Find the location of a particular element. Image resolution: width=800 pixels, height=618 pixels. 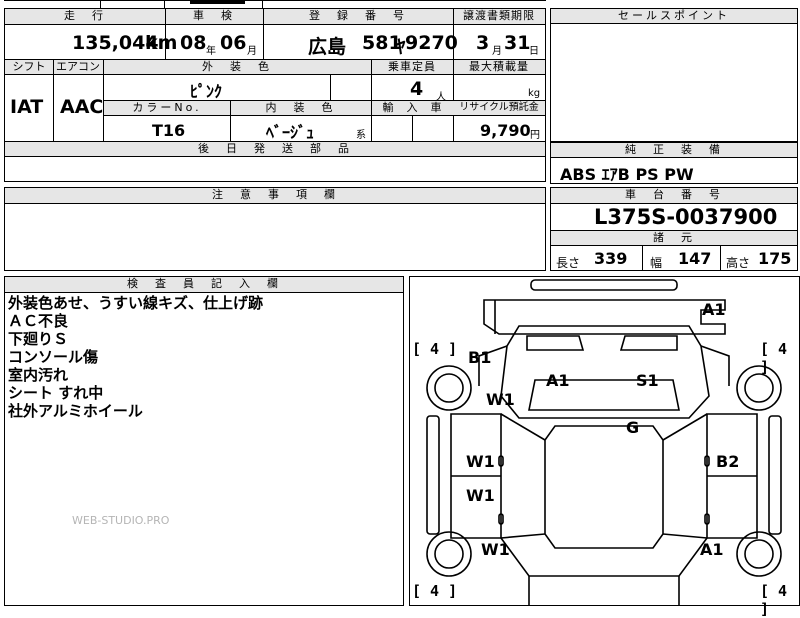

inspection-month-unit: 月 is located at coordinates (252, 51).